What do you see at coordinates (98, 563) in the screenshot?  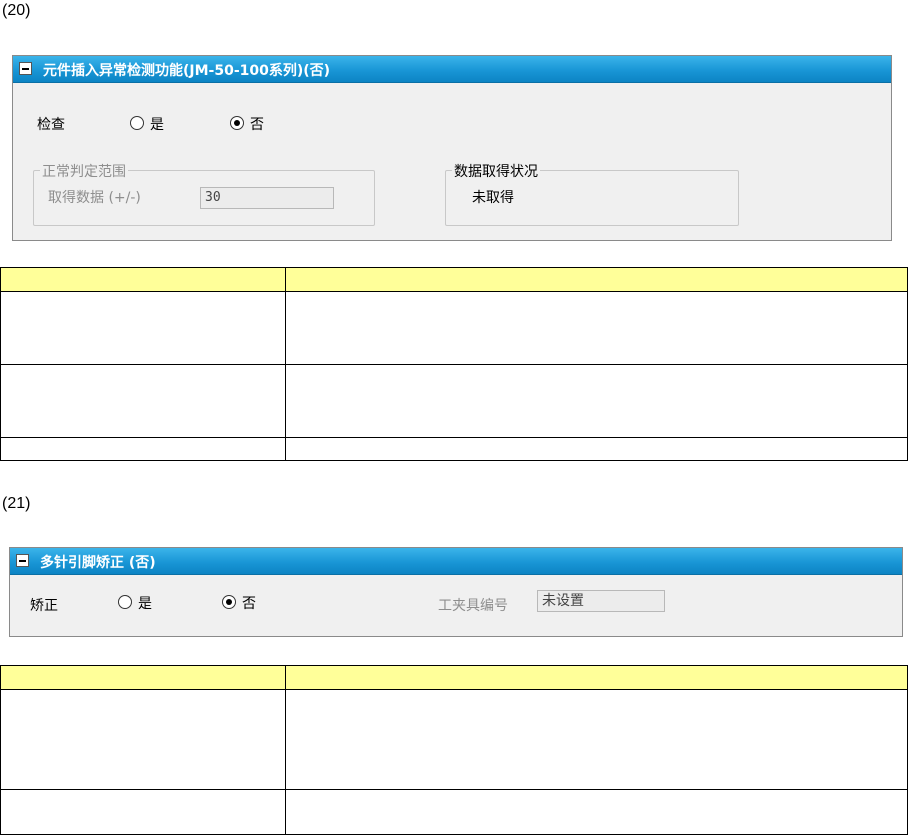 I see `panel-title: 多针引脚矫正 (否)` at bounding box center [98, 563].